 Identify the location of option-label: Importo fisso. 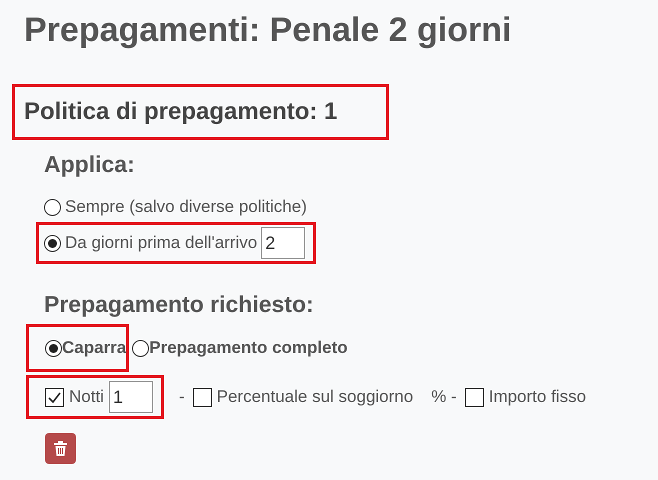
(537, 397).